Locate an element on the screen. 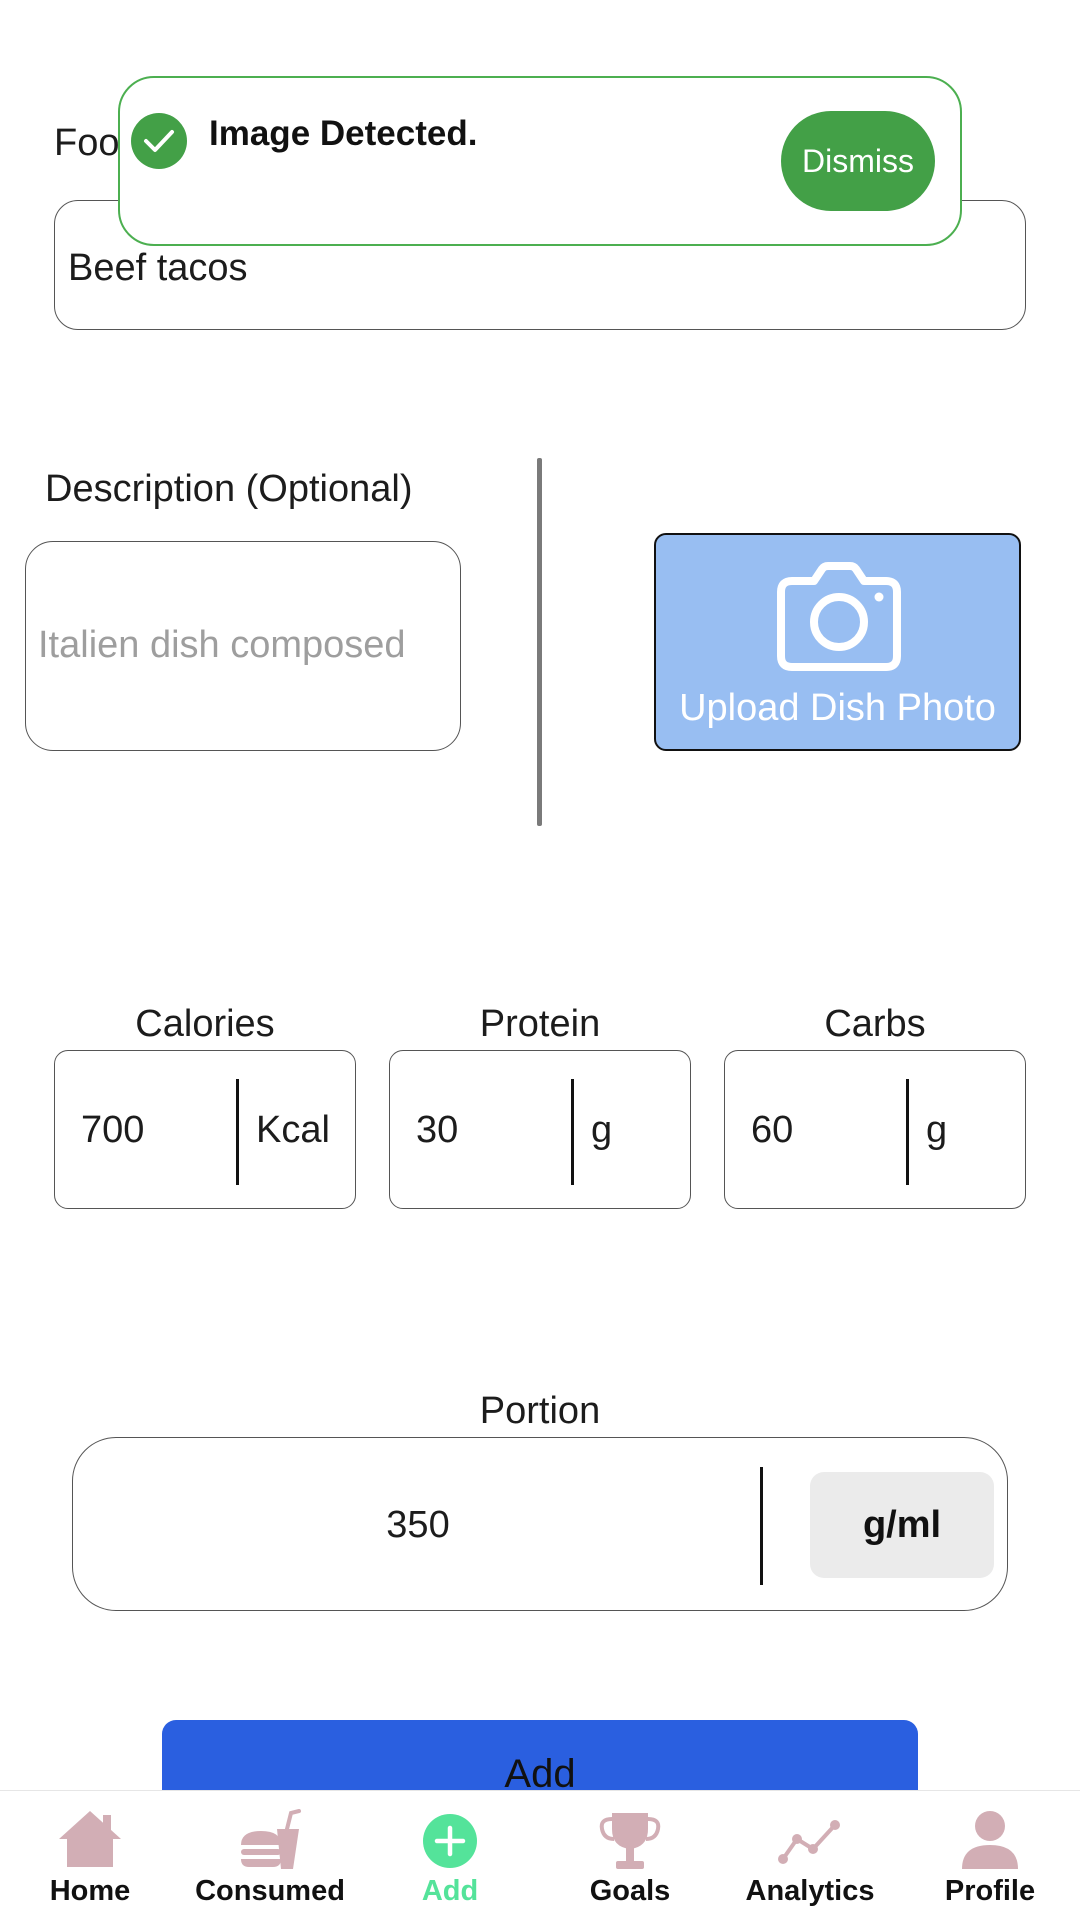 The height and width of the screenshot is (1920, 1080). nav-item-home: Home is located at coordinates (90, 1855).